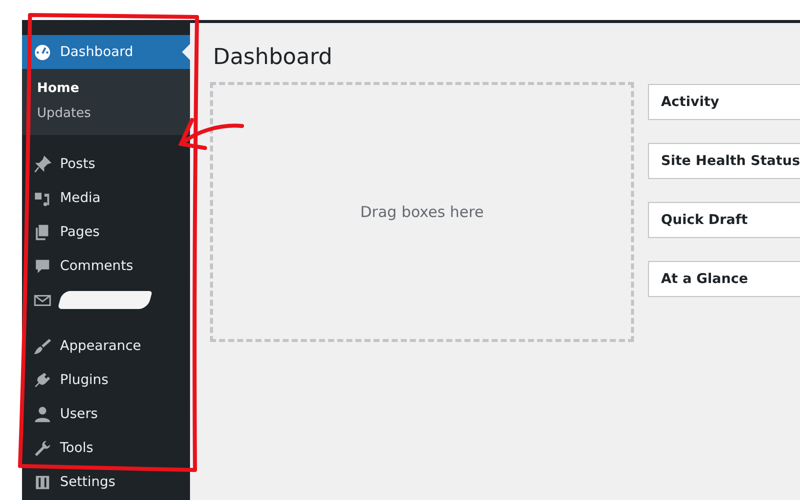 The height and width of the screenshot is (500, 800). I want to click on plug-icon, so click(42, 380).